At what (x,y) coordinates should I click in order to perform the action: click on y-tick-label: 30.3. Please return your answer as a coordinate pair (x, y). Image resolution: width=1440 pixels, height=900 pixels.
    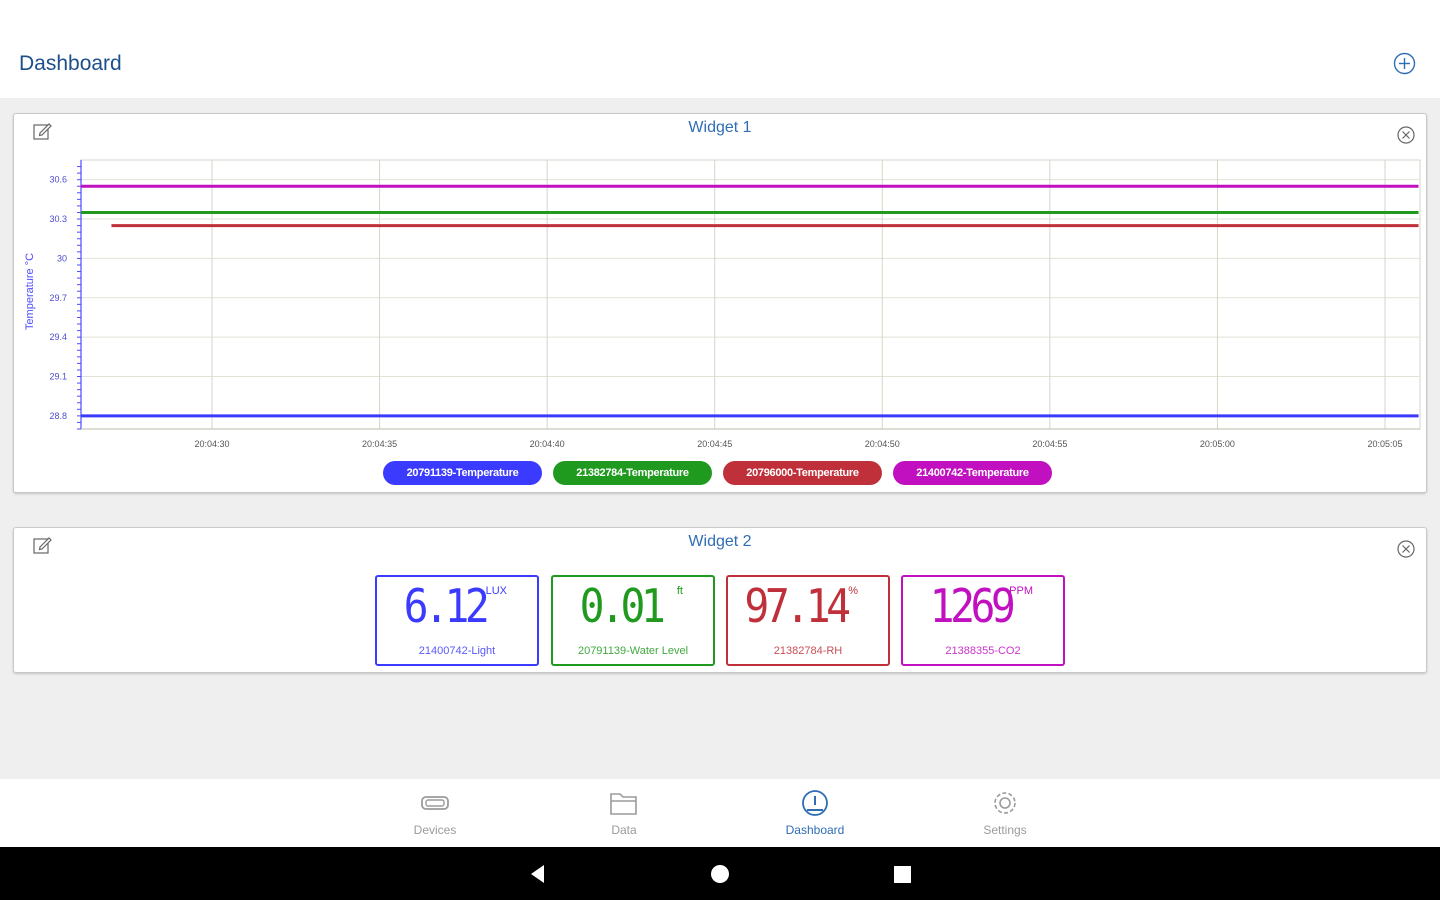
    Looking at the image, I should click on (58, 219).